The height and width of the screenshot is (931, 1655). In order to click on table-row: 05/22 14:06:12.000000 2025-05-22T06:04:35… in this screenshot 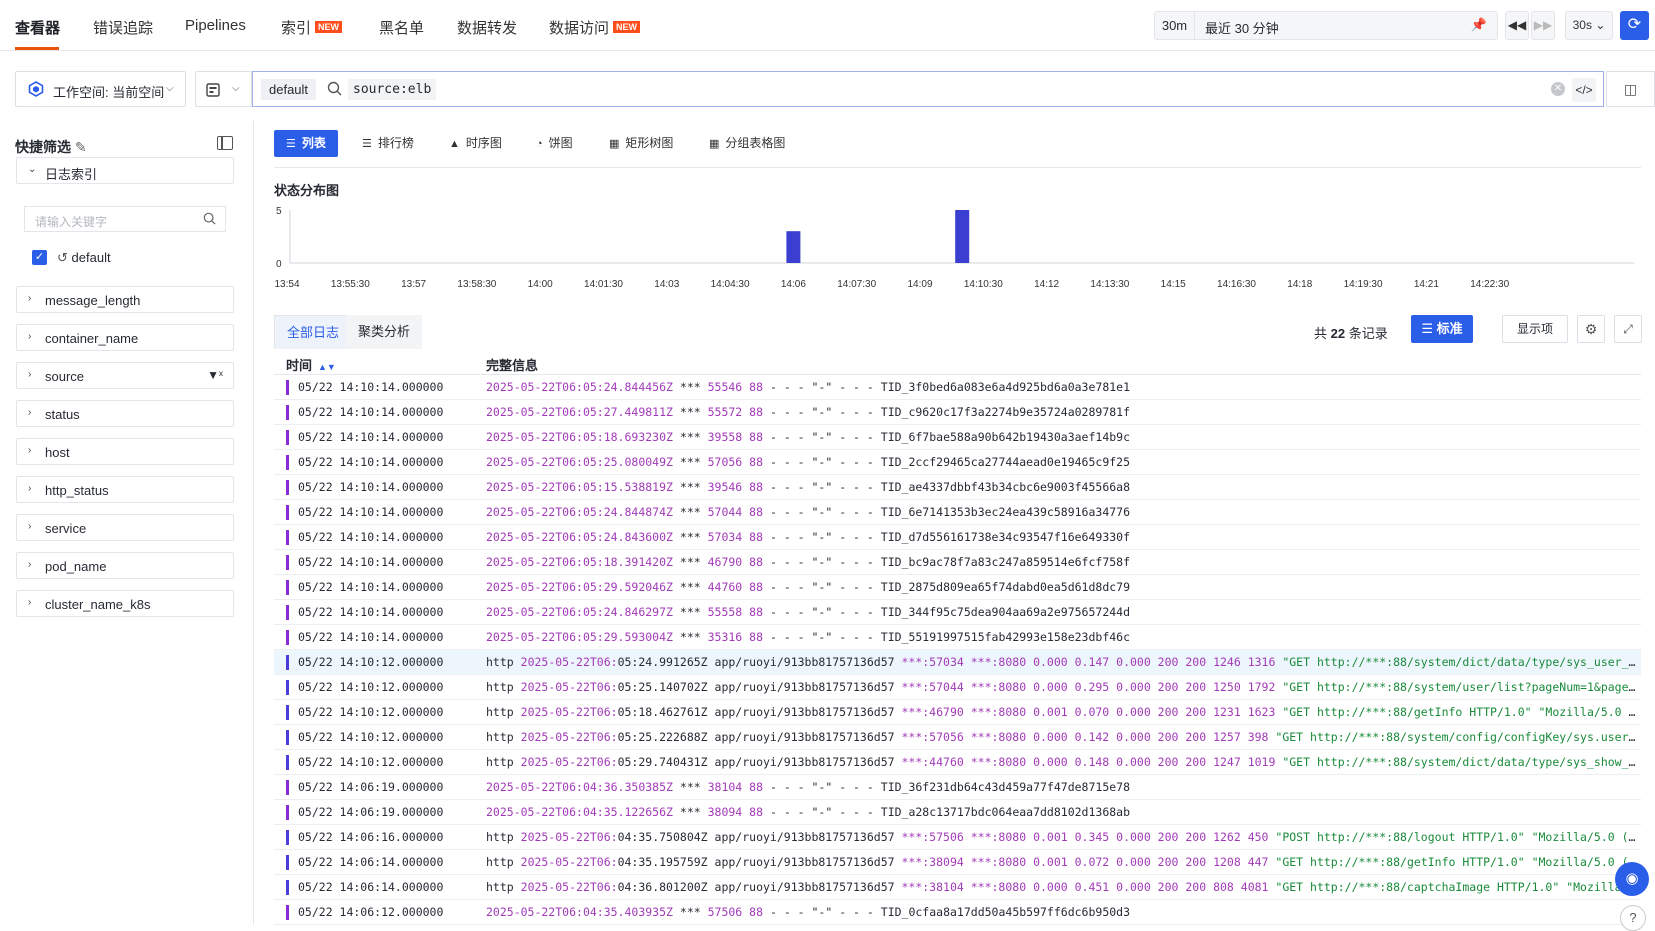, I will do `click(957, 912)`.